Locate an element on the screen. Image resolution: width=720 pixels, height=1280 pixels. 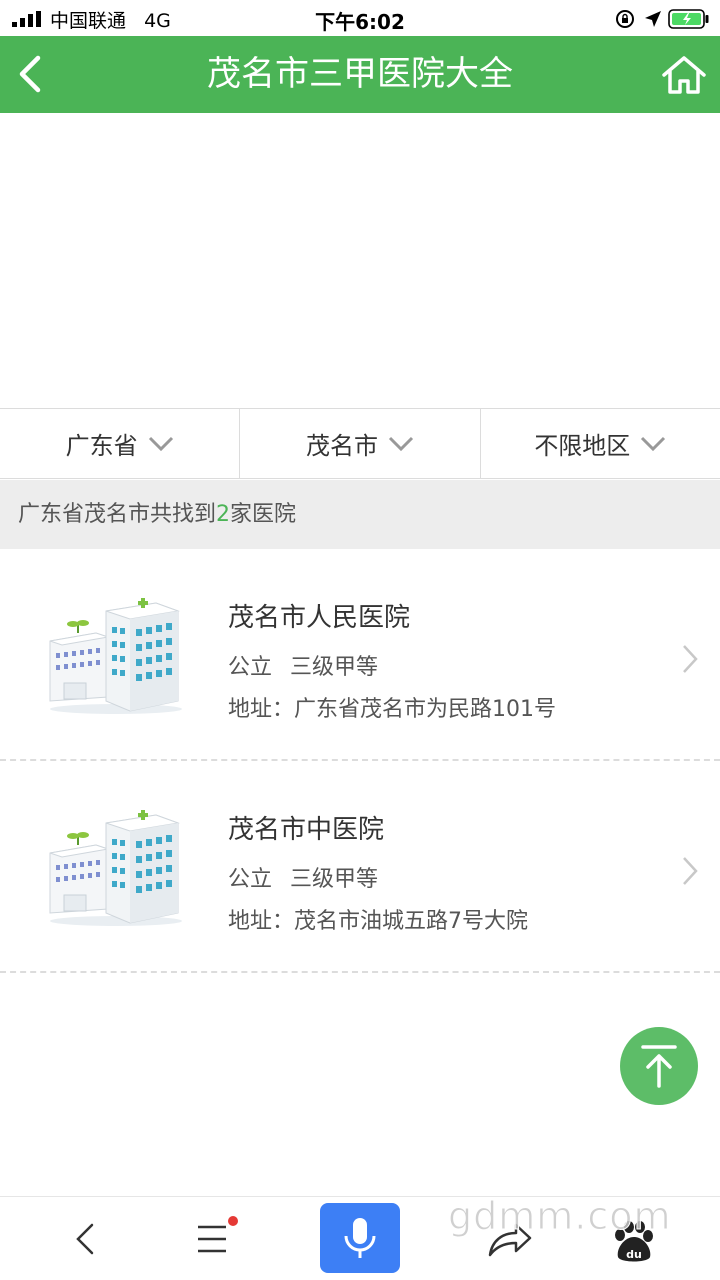
filter-city: 茂名市 is located at coordinates (360, 443).